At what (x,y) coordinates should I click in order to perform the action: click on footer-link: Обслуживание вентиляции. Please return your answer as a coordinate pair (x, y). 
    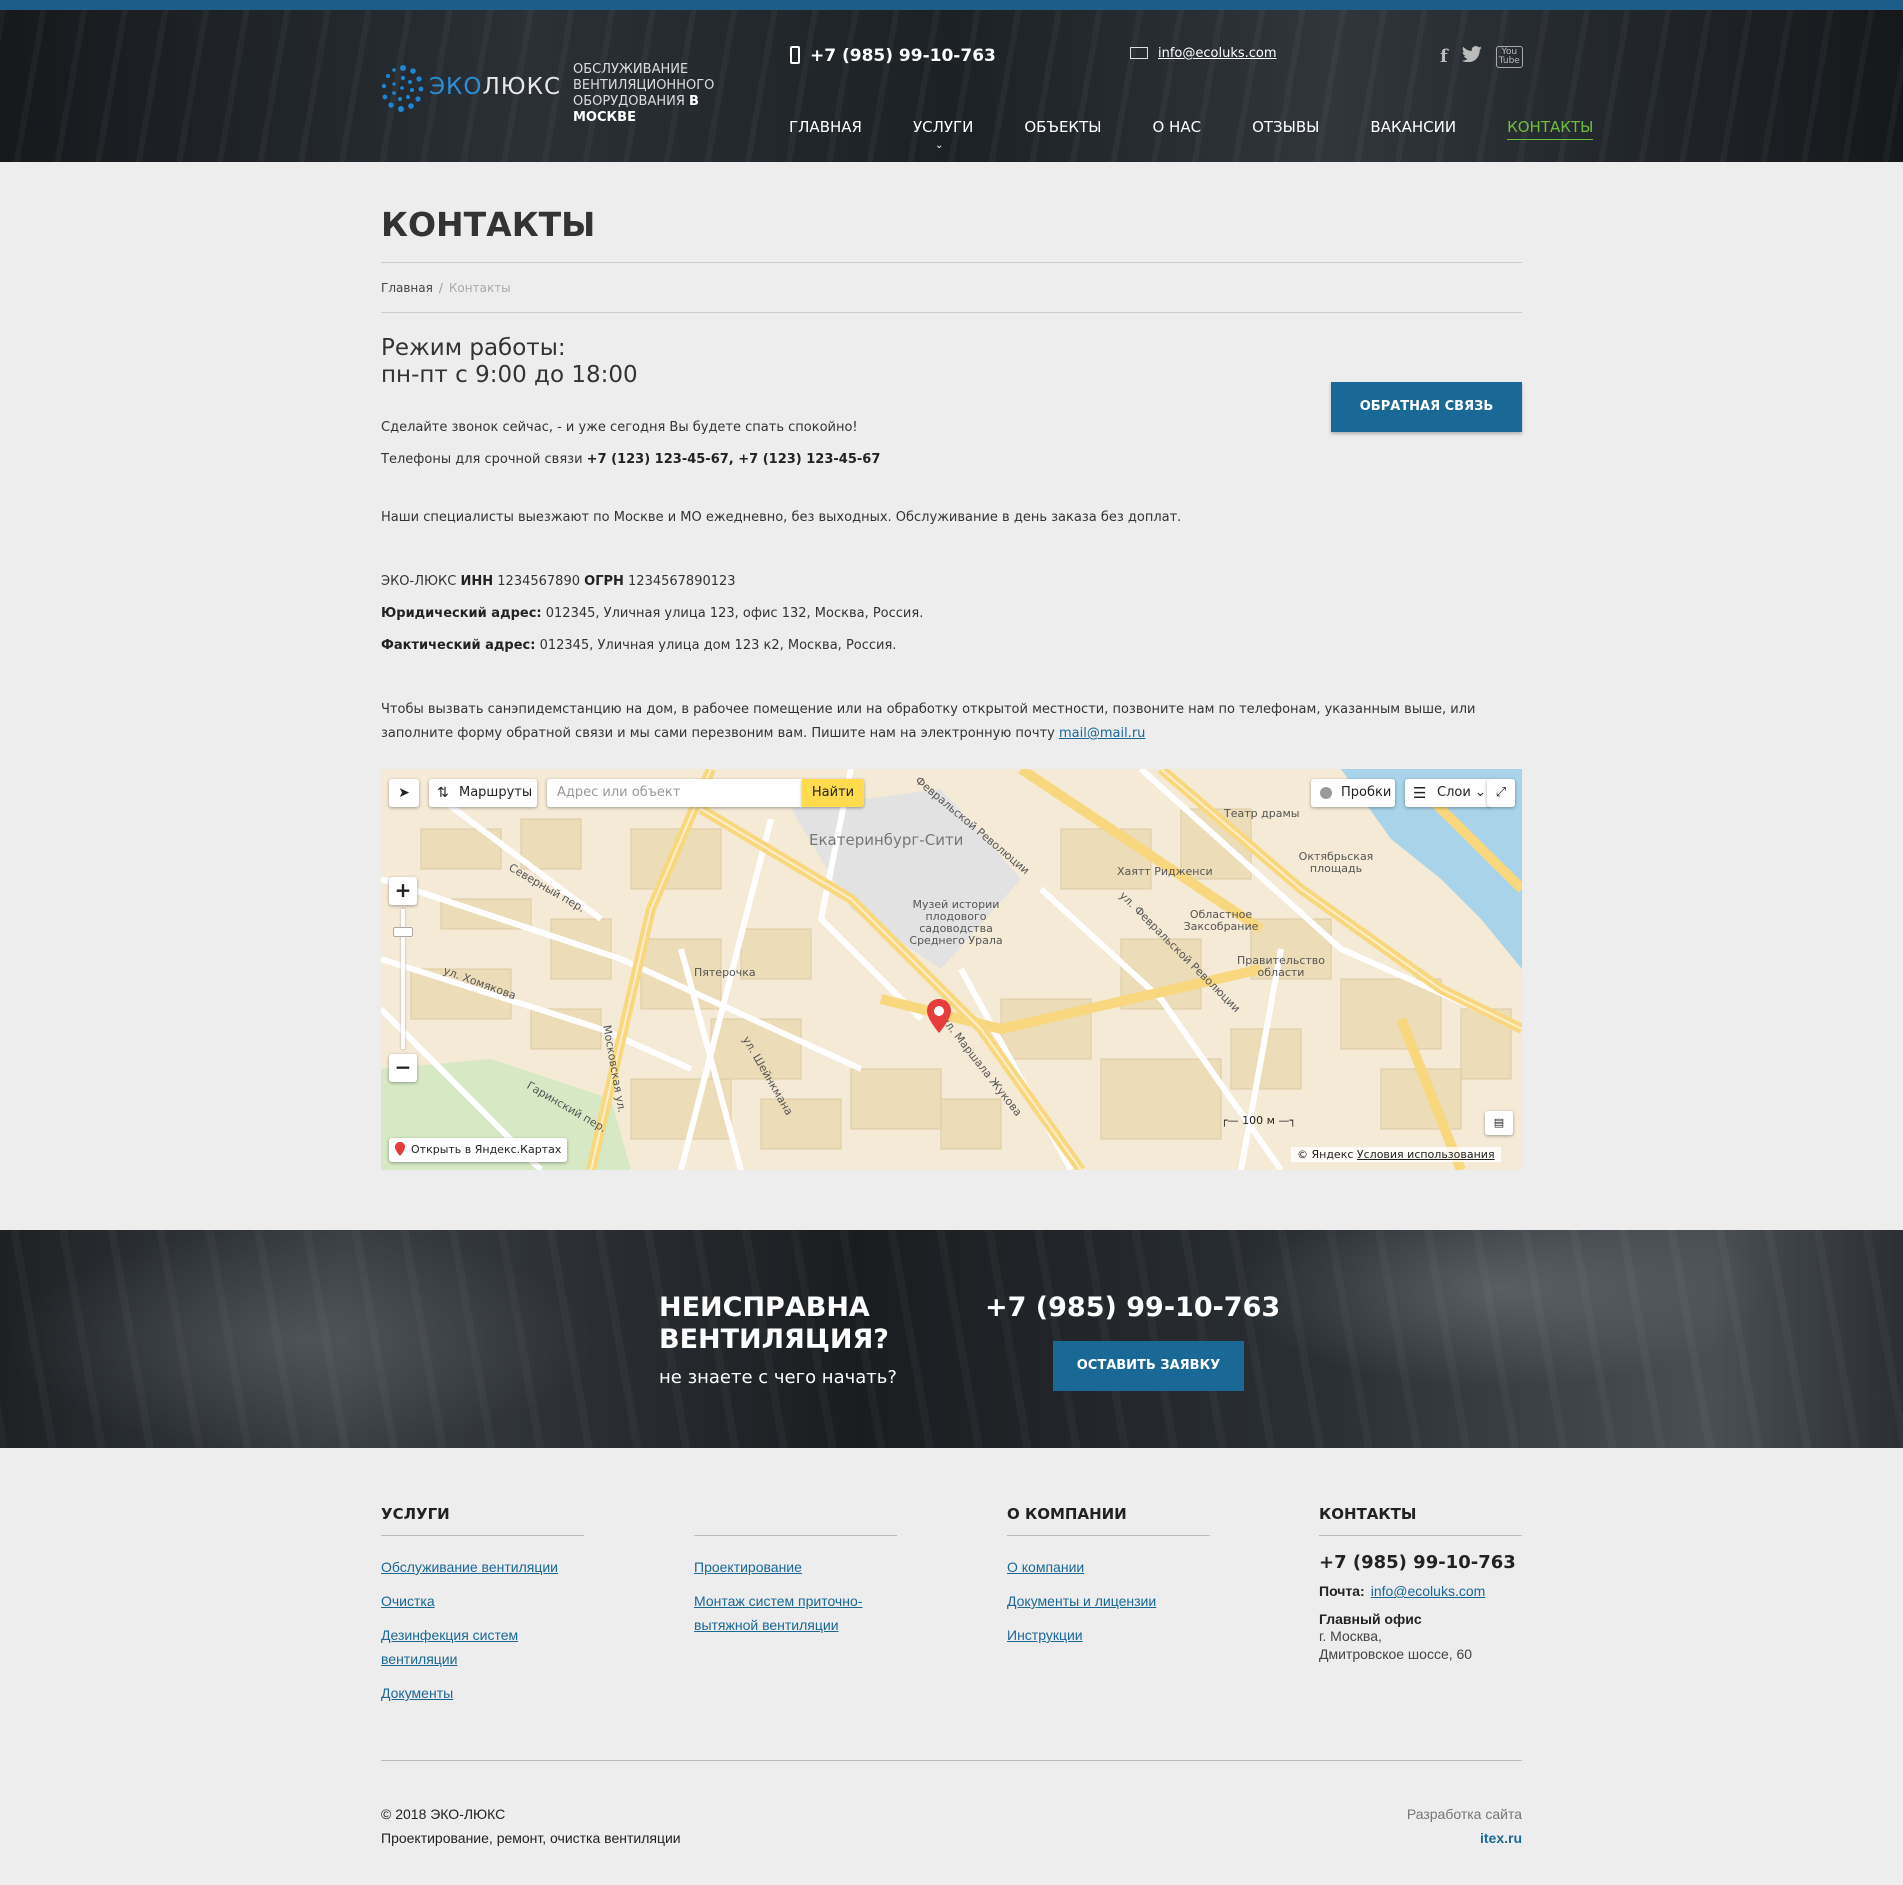
    Looking at the image, I should click on (482, 1567).